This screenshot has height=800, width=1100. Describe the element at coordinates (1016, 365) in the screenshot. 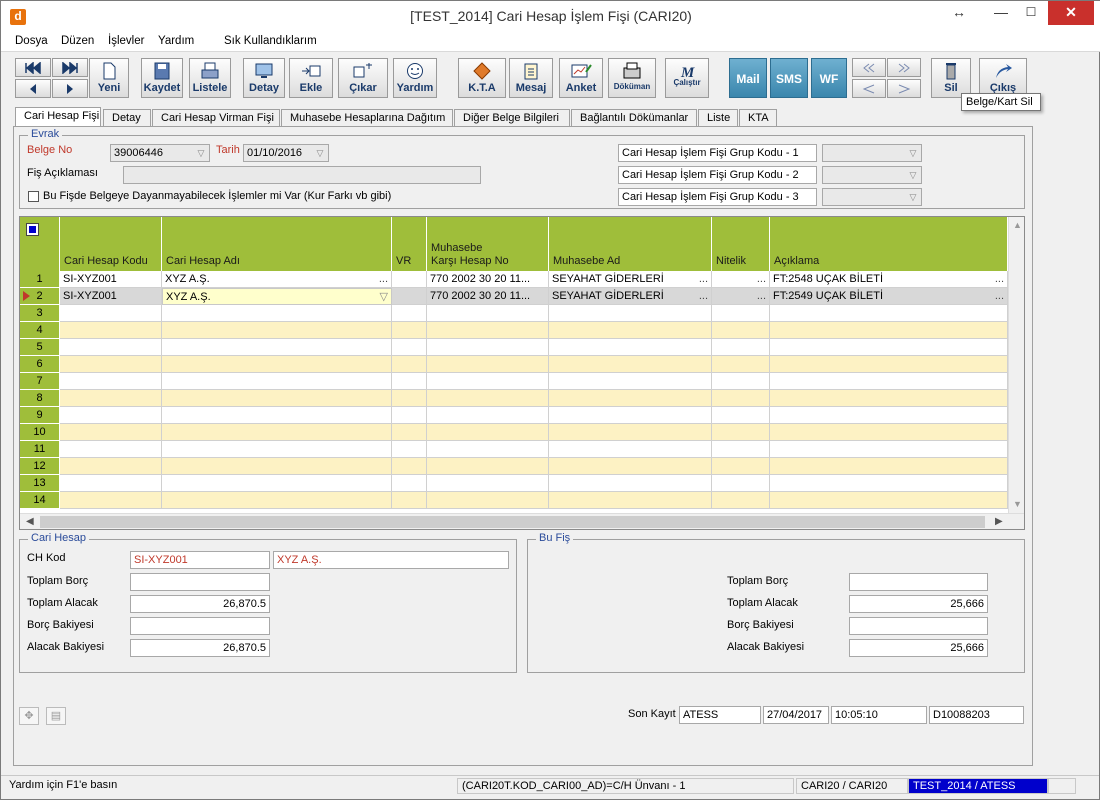

I see `vertical-scrollbar: ▲ ▼` at that location.